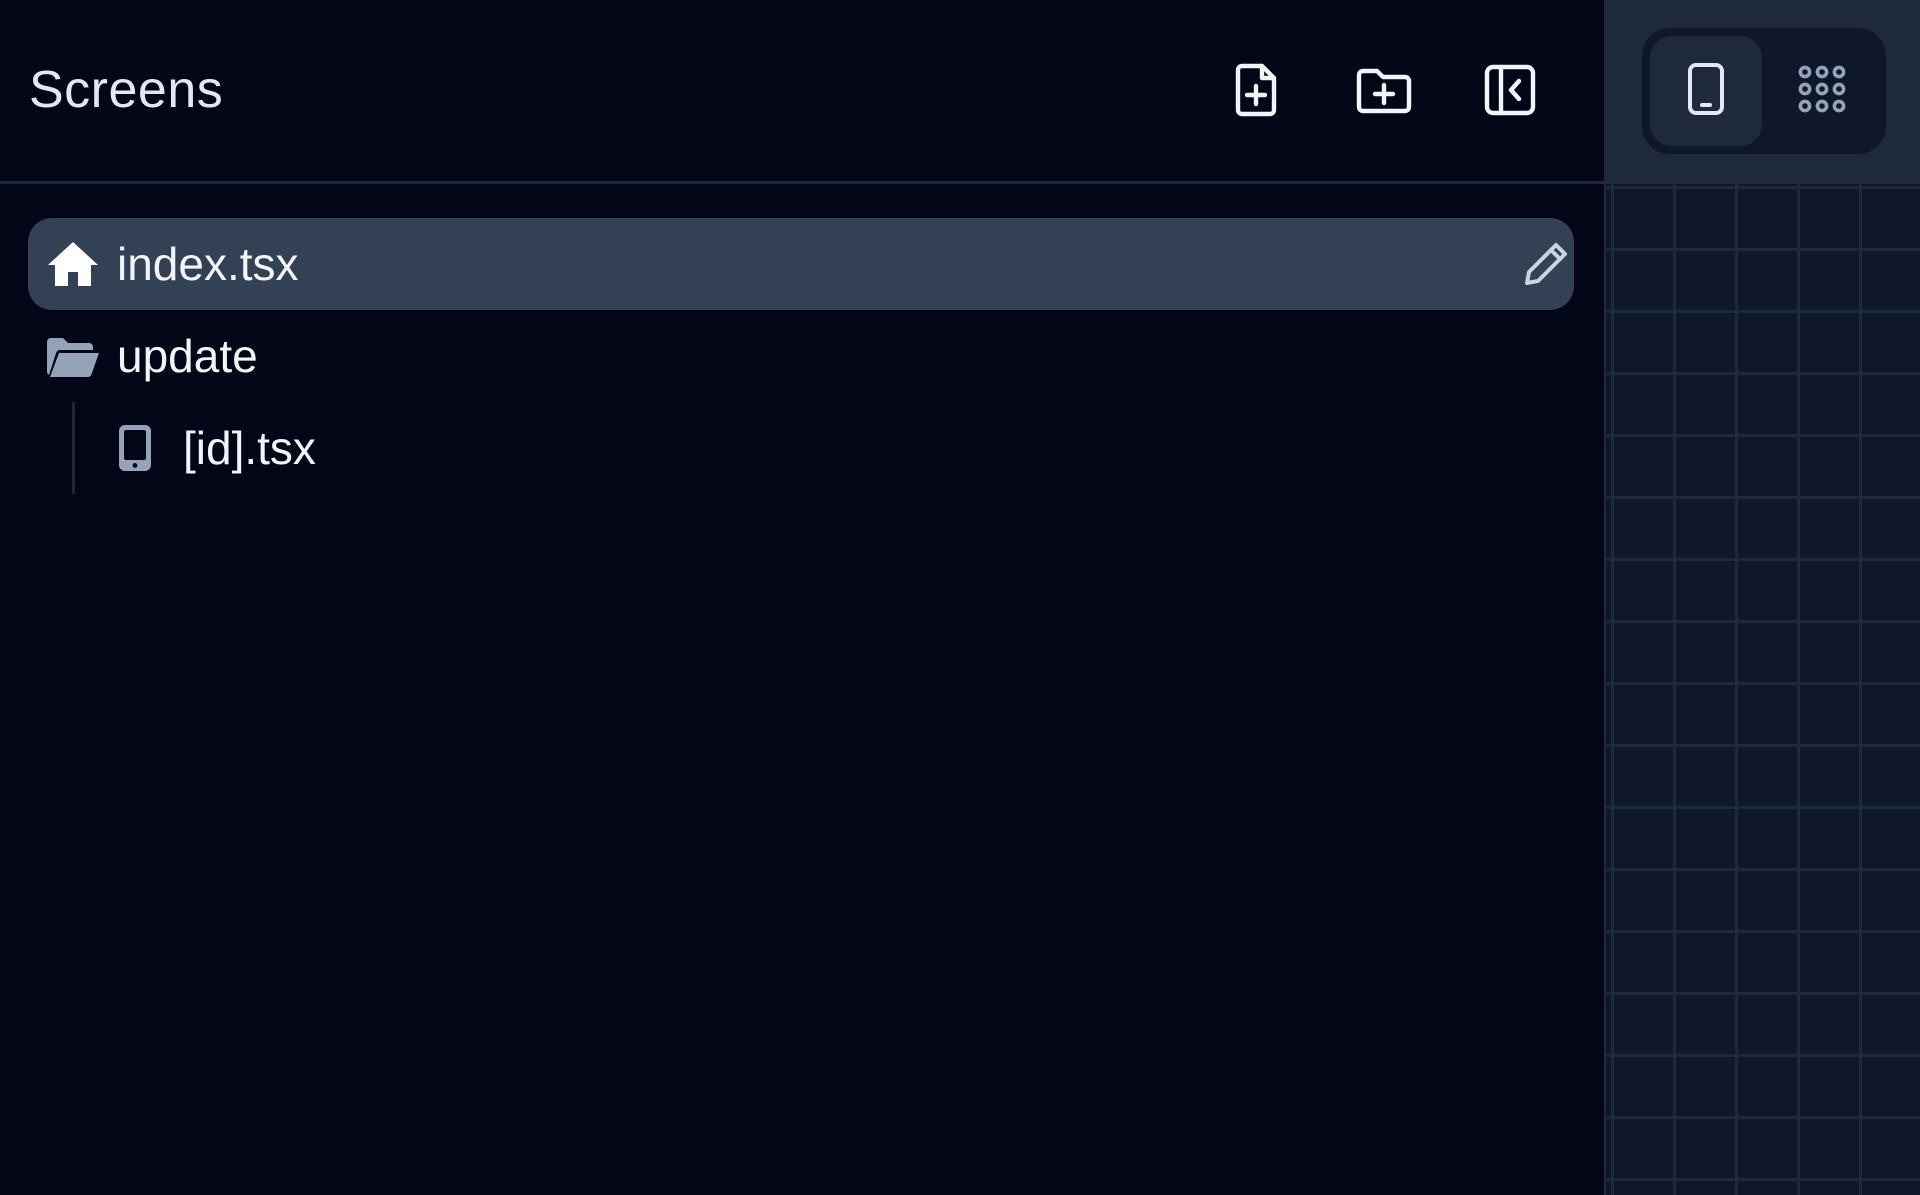 The height and width of the screenshot is (1195, 1920). Describe the element at coordinates (73, 264) in the screenshot. I see `home-icon` at that location.